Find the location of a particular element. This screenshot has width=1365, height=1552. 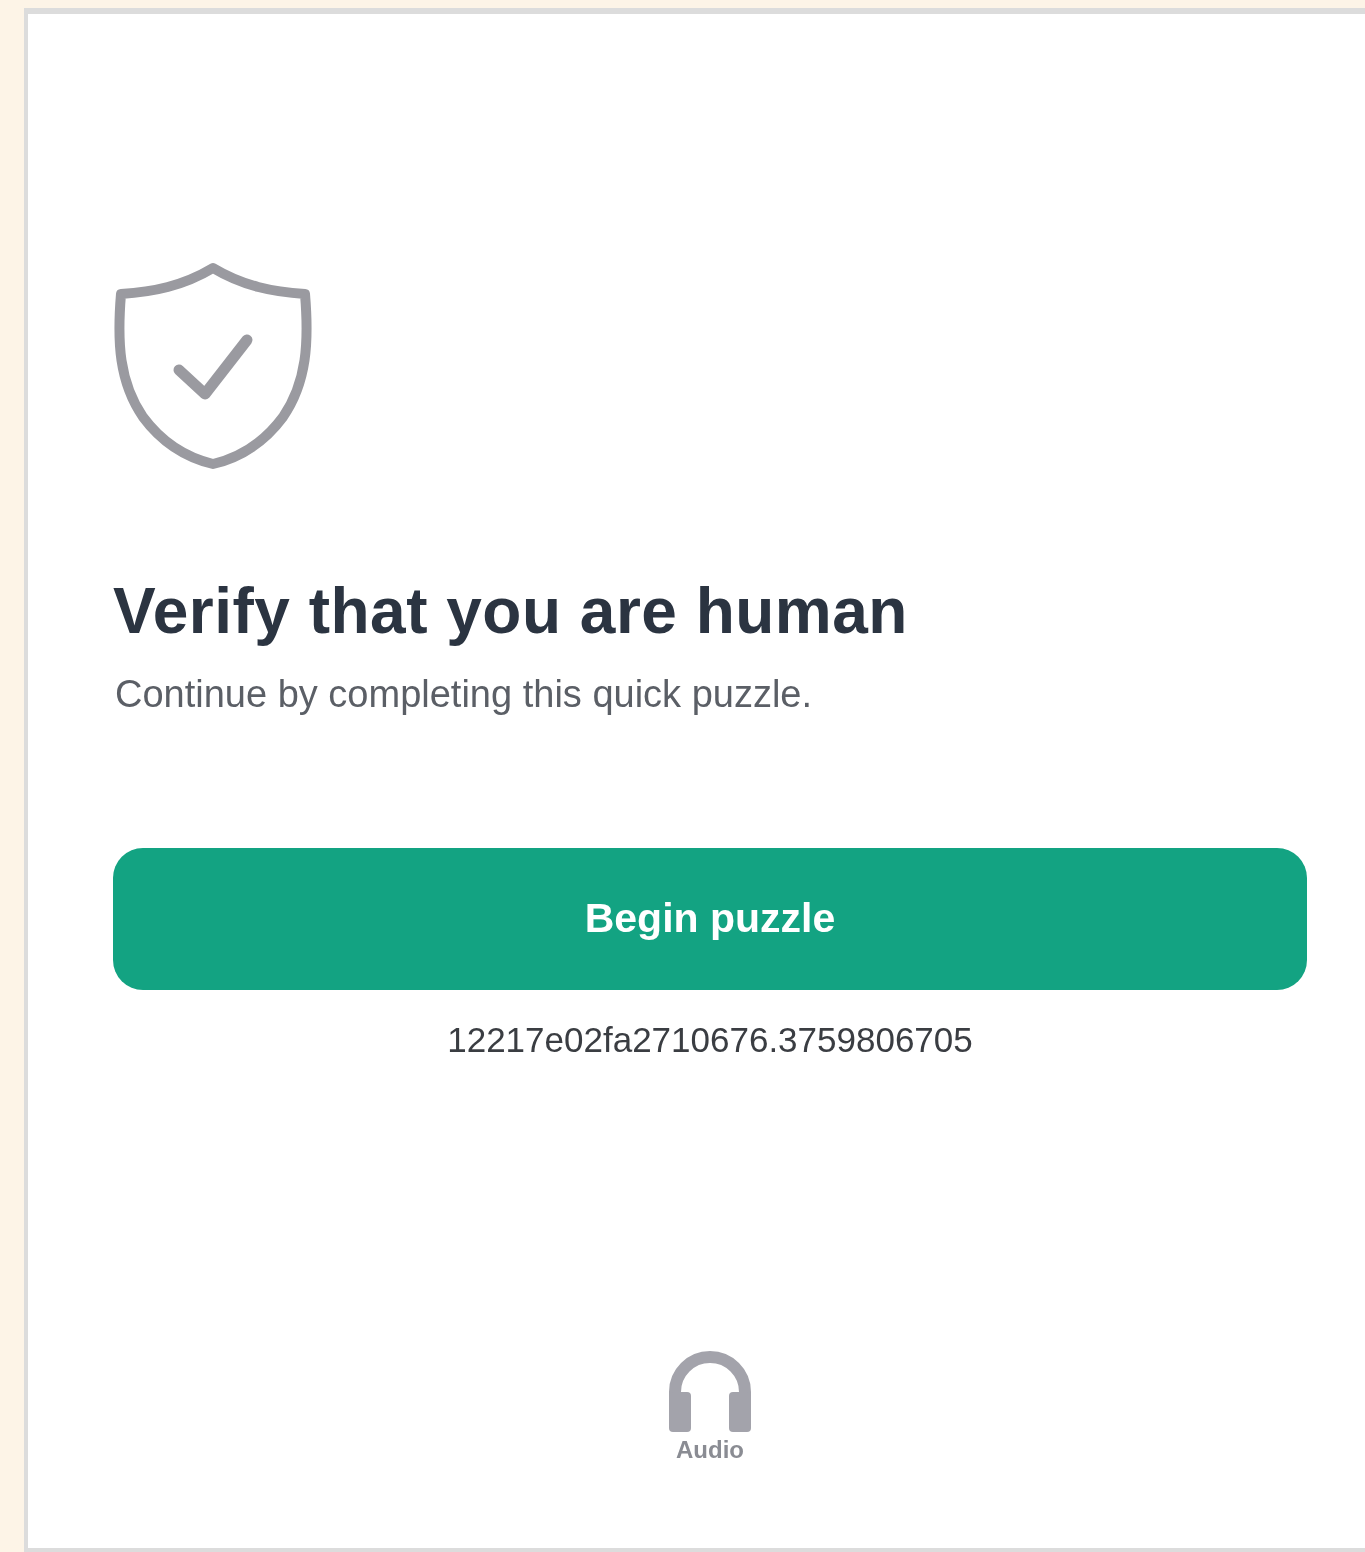

headphones-icon is located at coordinates (710, 1391).